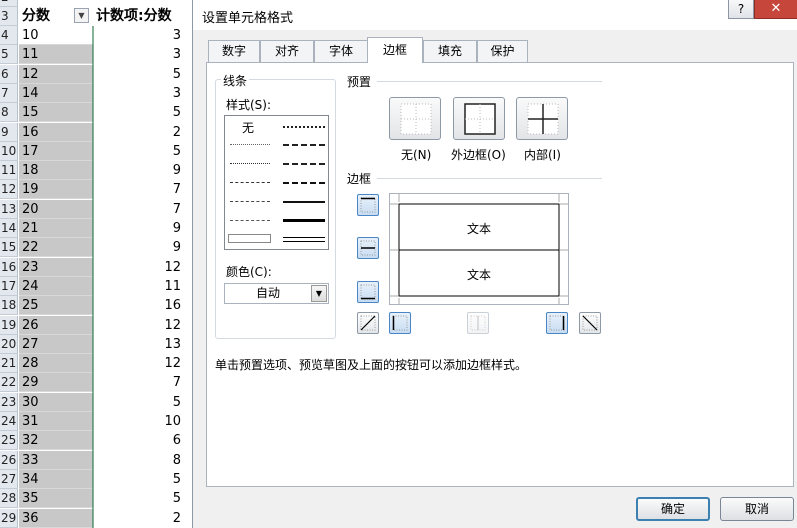 This screenshot has height=528, width=797. Describe the element at coordinates (56, 151) in the screenshot. I see `cell-score: 17` at that location.